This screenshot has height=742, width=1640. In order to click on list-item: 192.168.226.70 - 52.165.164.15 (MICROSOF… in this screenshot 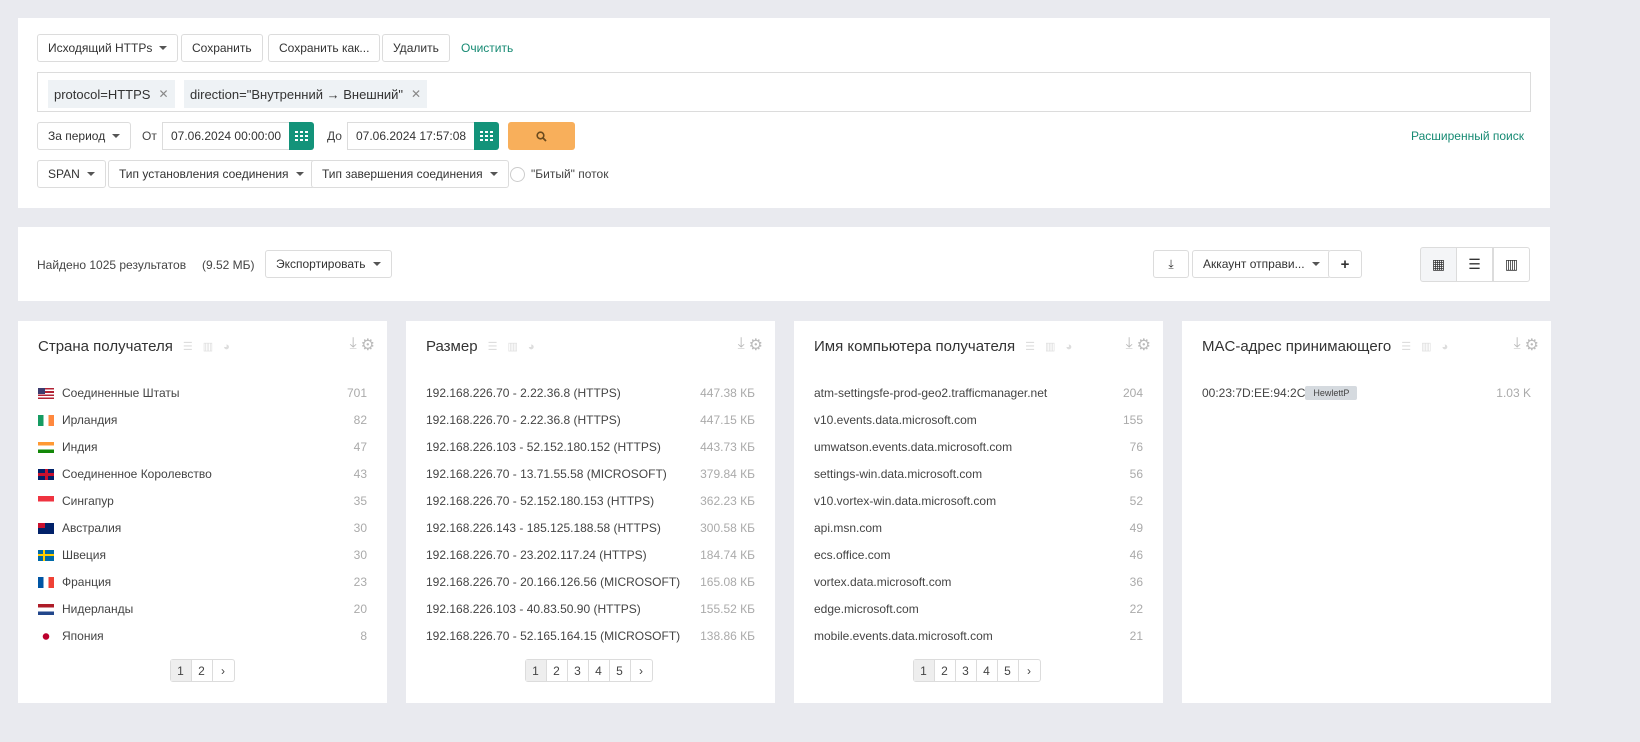, I will do `click(590, 636)`.